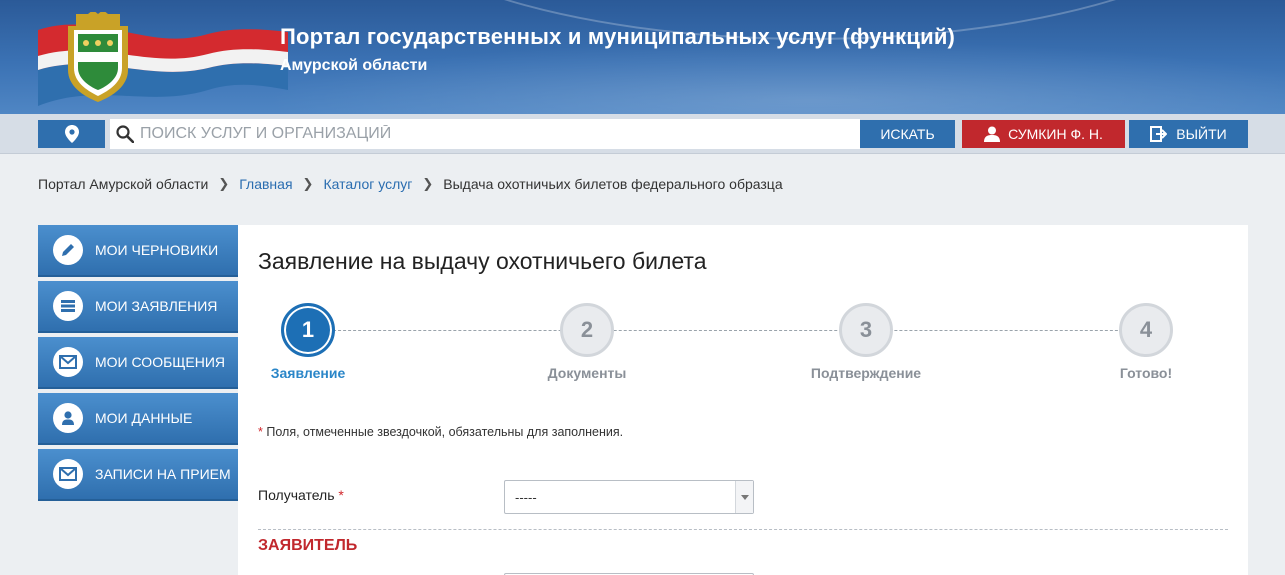 This screenshot has width=1285, height=575. What do you see at coordinates (907, 134) in the screenshot?
I see `search-button: ИСКАТЬ` at bounding box center [907, 134].